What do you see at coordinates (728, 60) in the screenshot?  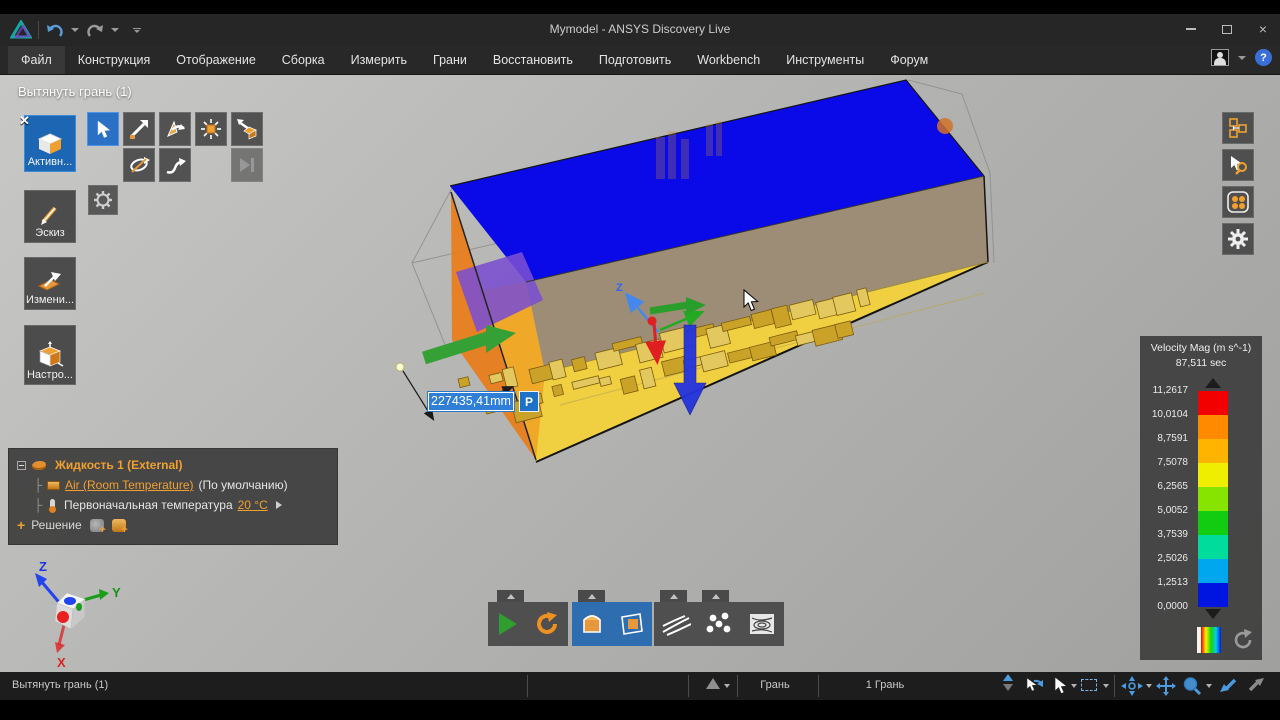 I see `menu-item-workbench: Workbench` at bounding box center [728, 60].